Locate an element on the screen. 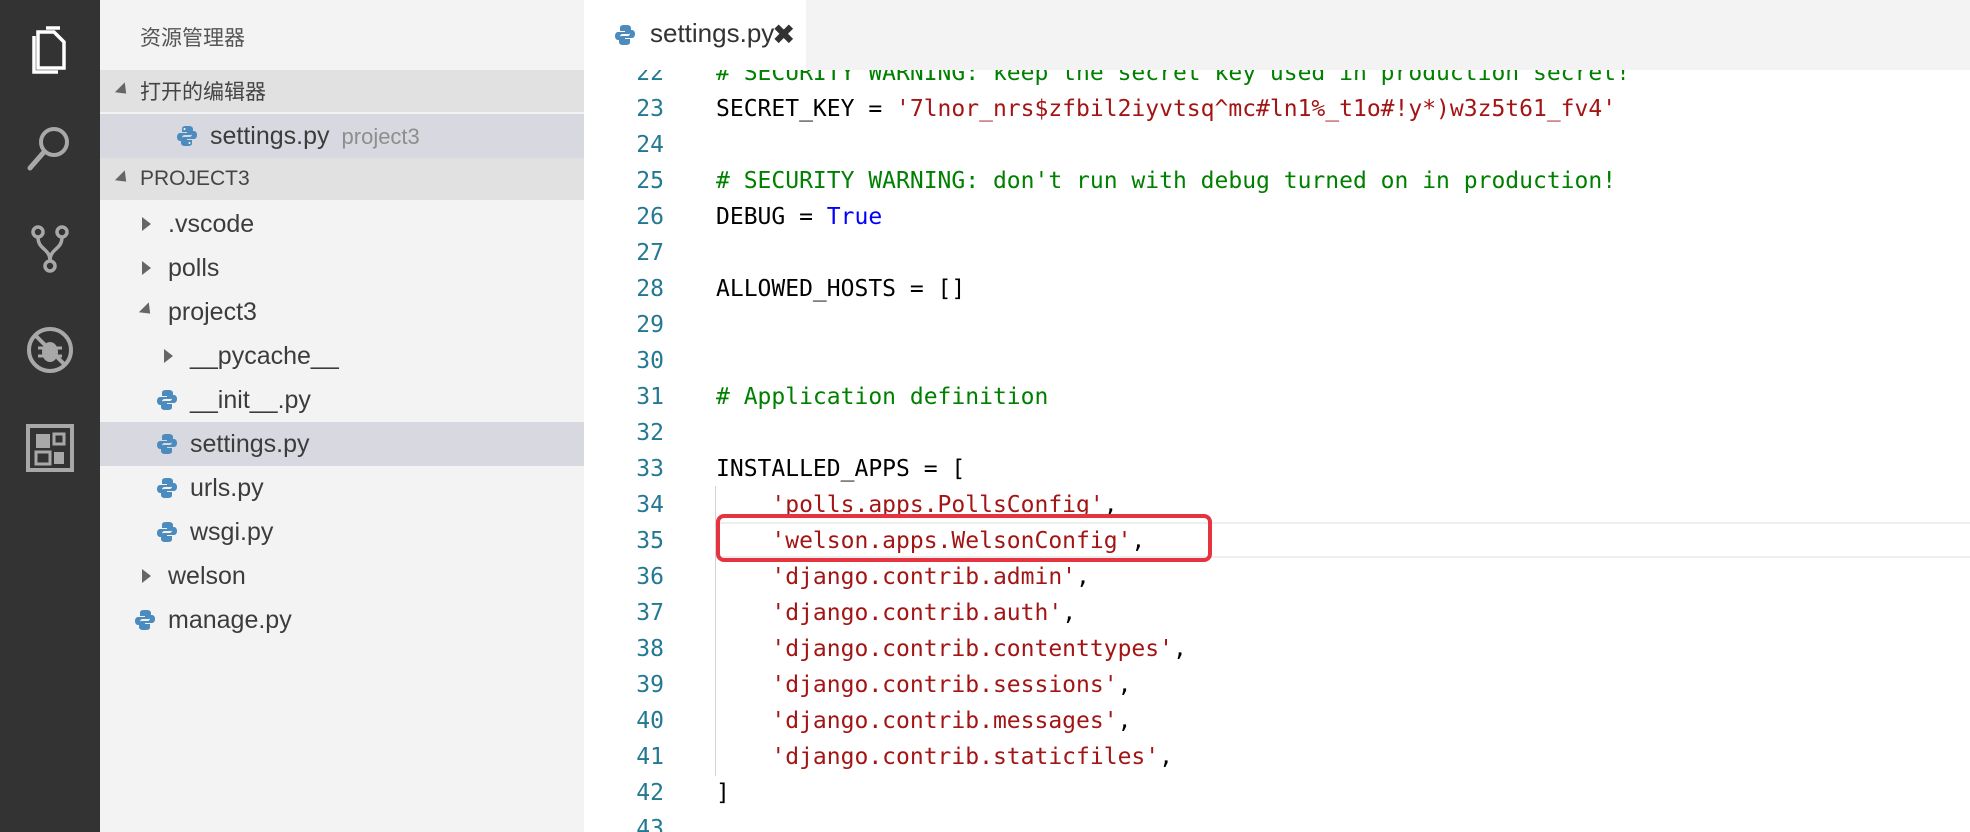 This screenshot has width=1970, height=832. open-editor-folder: project3 is located at coordinates (380, 136).